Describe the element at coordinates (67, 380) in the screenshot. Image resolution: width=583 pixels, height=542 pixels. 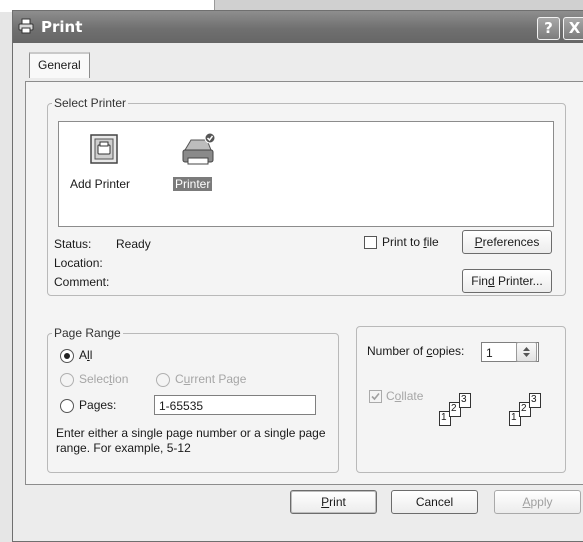
I see `selection-radio` at that location.